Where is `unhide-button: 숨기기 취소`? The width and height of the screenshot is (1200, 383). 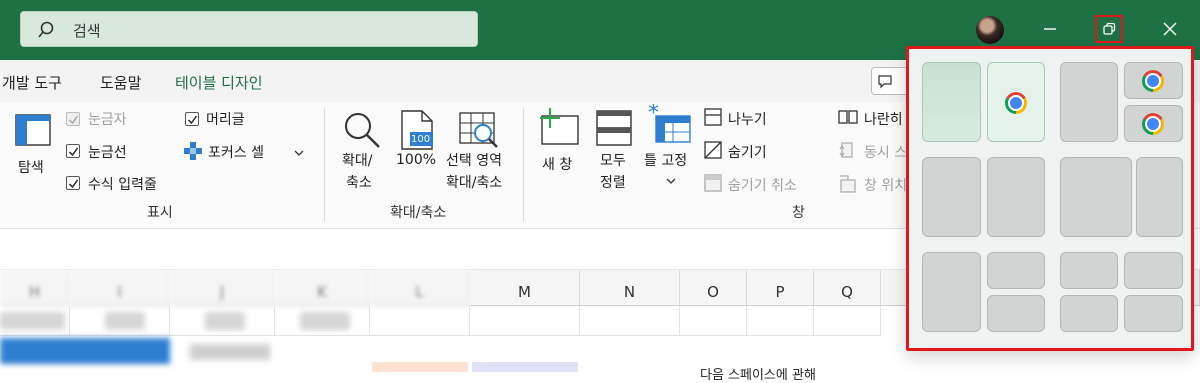
unhide-button: 숨기기 취소 is located at coordinates (759, 186).